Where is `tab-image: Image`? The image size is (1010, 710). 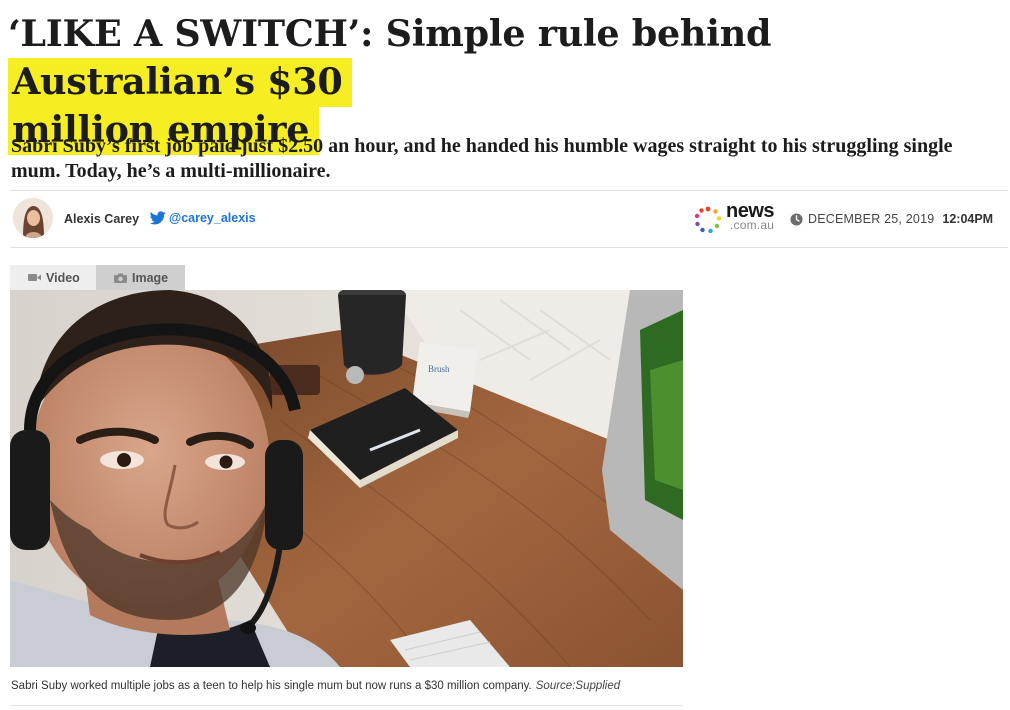
tab-image: Image is located at coordinates (140, 277).